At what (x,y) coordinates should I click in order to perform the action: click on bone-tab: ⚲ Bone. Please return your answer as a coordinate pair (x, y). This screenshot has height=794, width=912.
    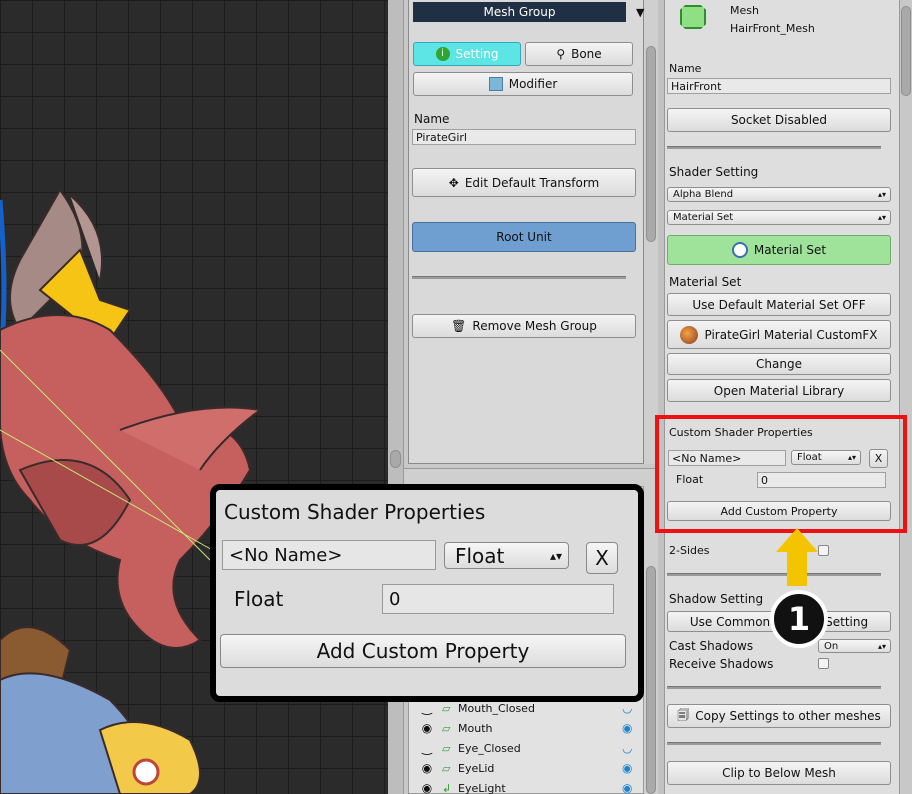
    Looking at the image, I should click on (579, 54).